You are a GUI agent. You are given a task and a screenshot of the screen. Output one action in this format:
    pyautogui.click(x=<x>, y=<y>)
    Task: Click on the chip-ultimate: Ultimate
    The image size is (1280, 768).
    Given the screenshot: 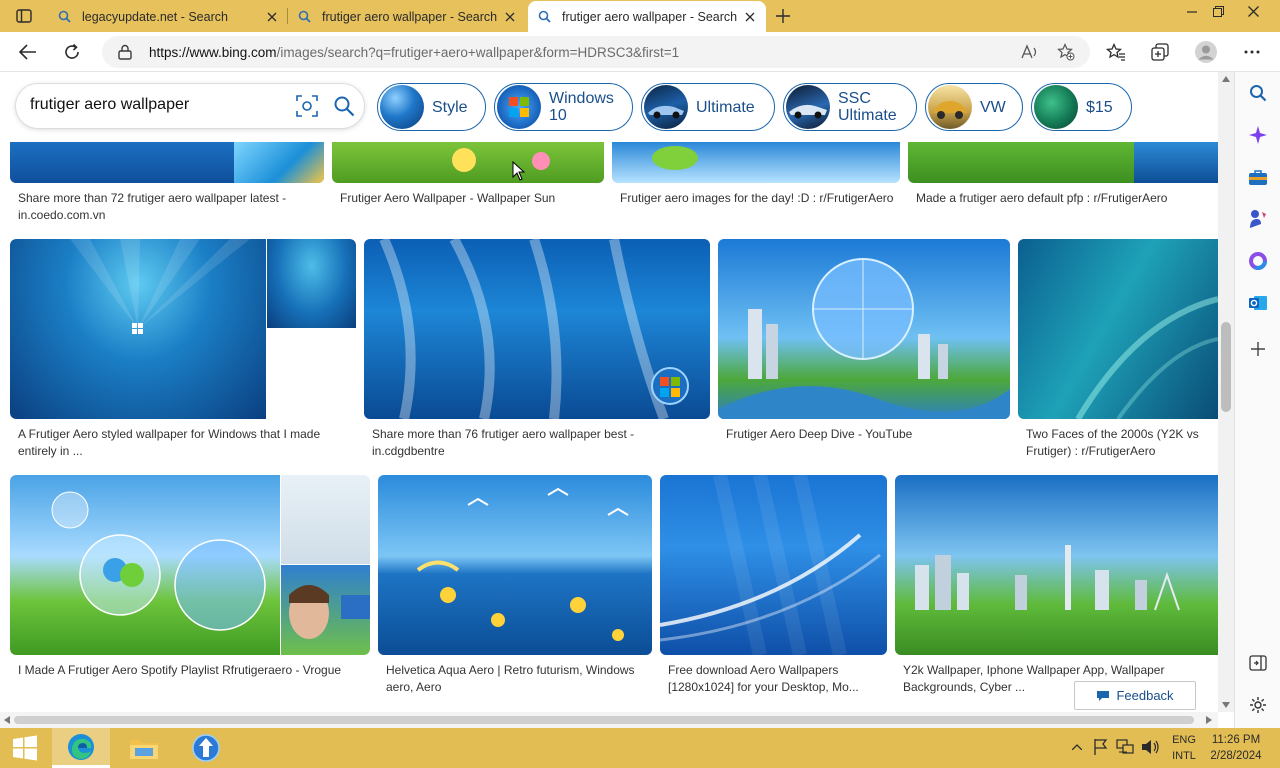 What is the action you would take?
    pyautogui.click(x=708, y=107)
    